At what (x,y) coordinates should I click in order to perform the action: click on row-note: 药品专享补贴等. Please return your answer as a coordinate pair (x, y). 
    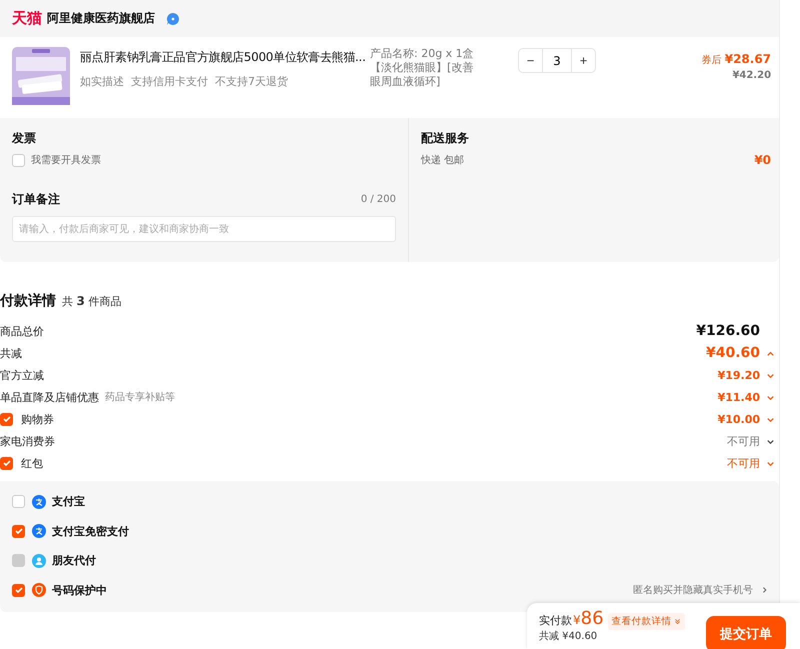
    Looking at the image, I should click on (140, 397).